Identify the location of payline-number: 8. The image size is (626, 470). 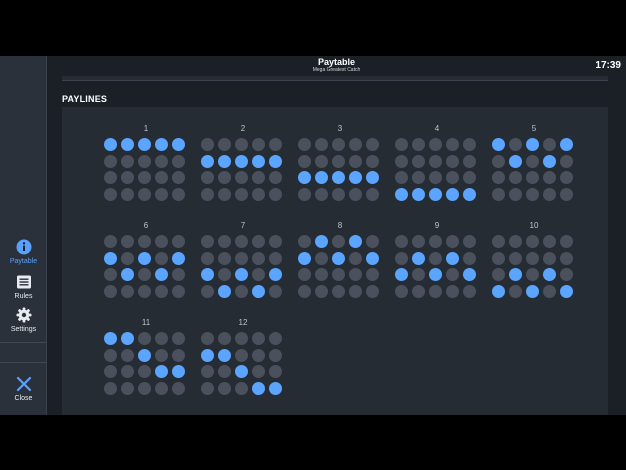
(340, 225).